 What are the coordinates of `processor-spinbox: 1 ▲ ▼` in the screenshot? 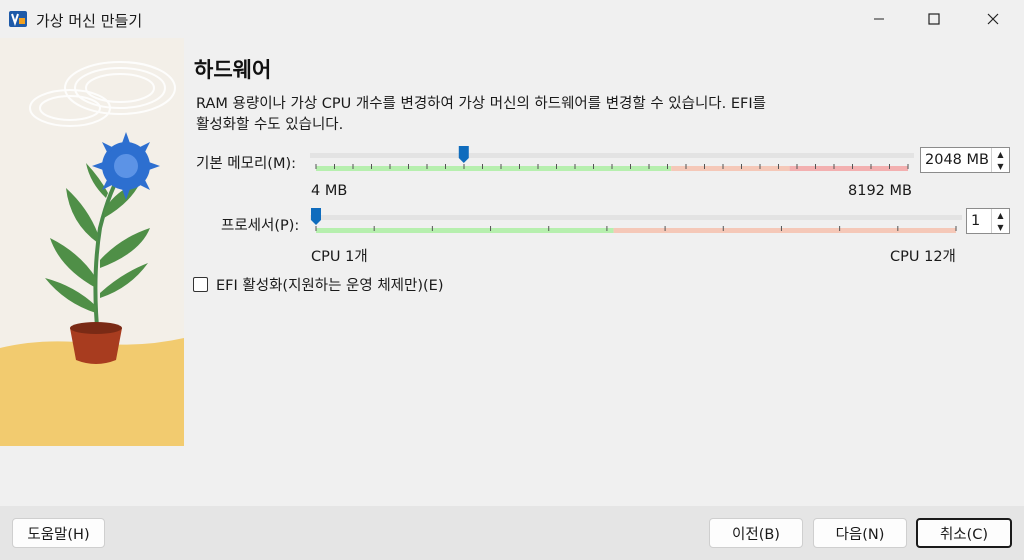 It's located at (988, 221).